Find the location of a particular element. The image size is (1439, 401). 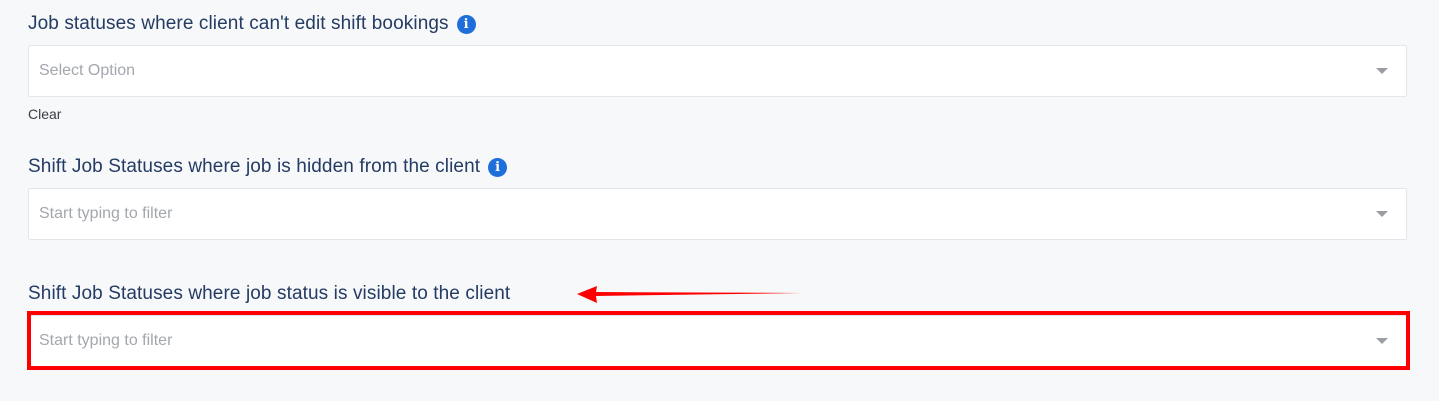

visible-statuses-select: Start typing to filter is located at coordinates (717, 341).